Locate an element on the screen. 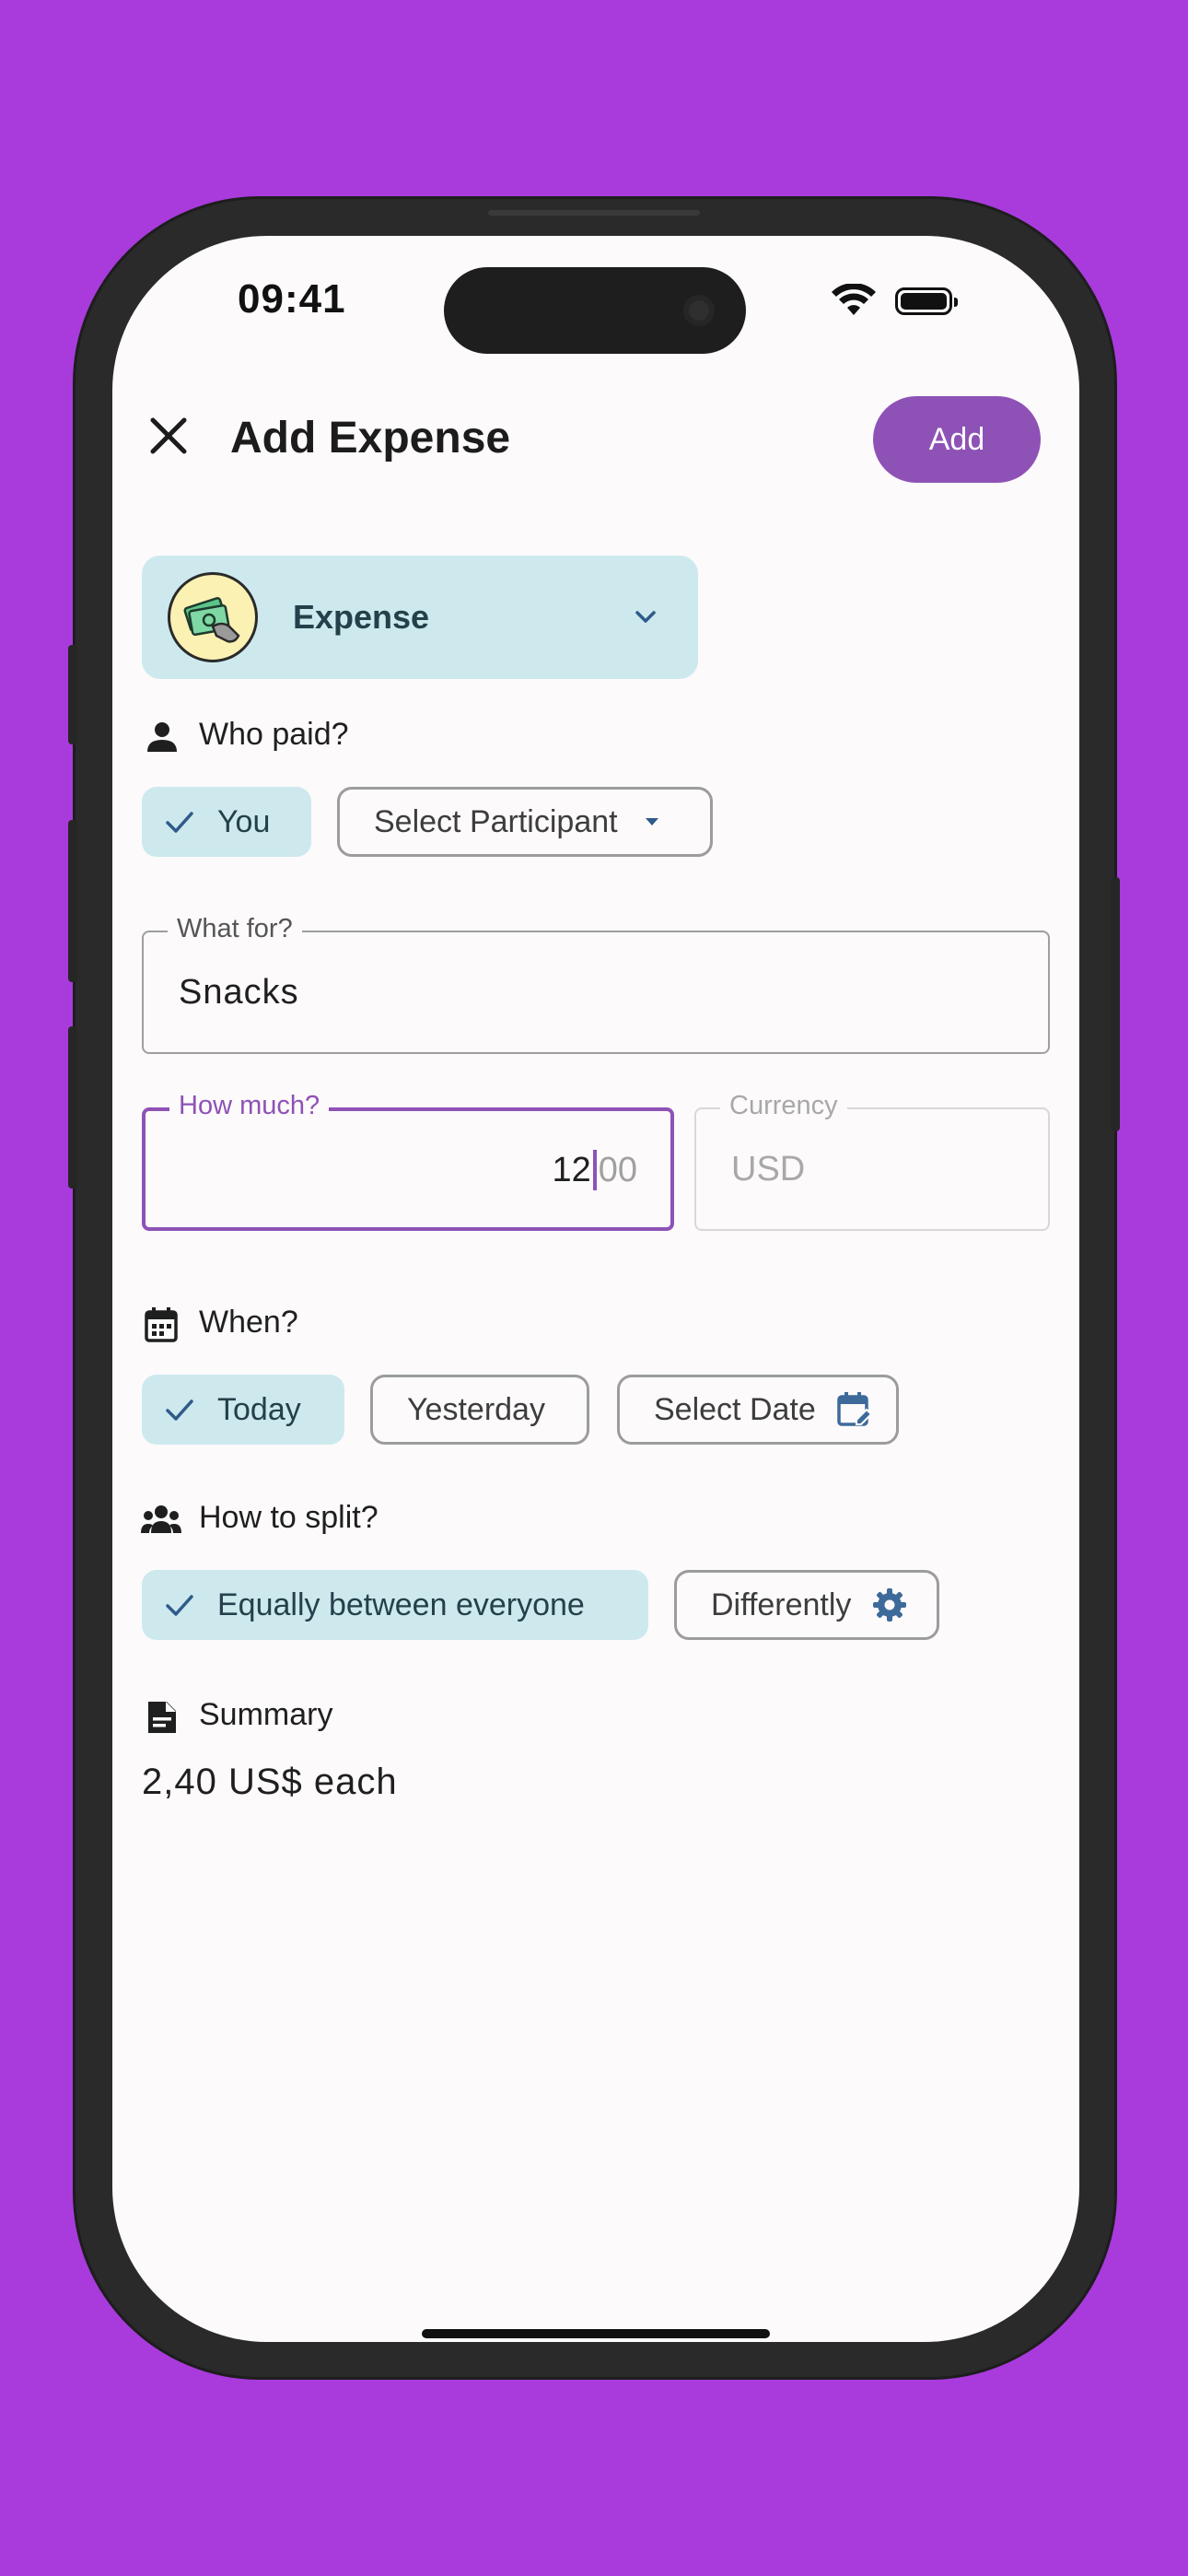 Image resolution: width=1188 pixels, height=2576 pixels. select-participant-dropdown: Select Participant is located at coordinates (525, 822).